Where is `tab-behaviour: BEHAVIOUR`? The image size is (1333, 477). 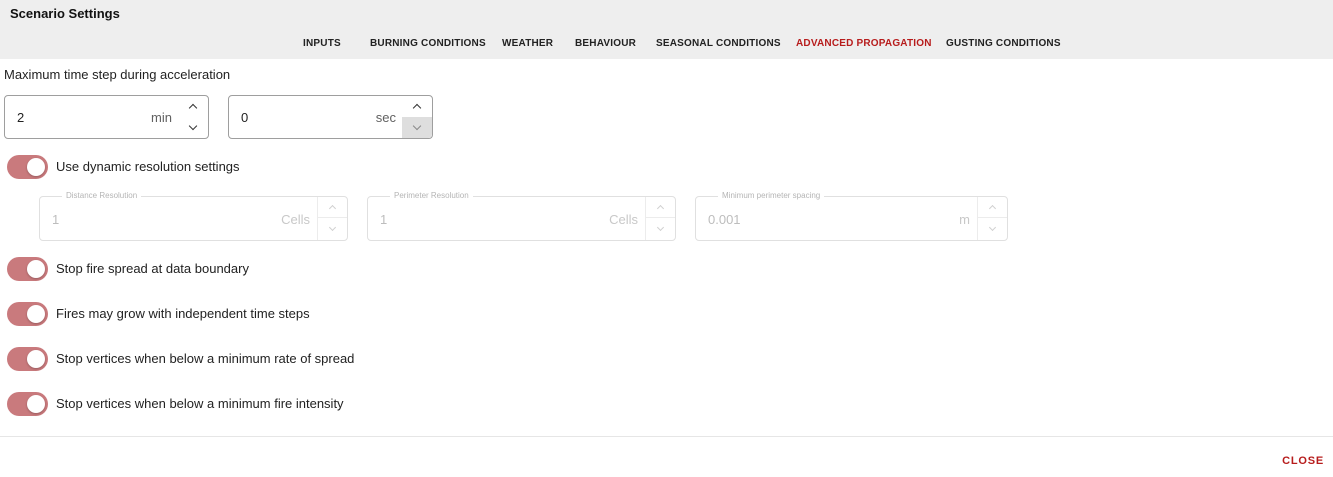
tab-behaviour: BEHAVIOUR is located at coordinates (605, 43).